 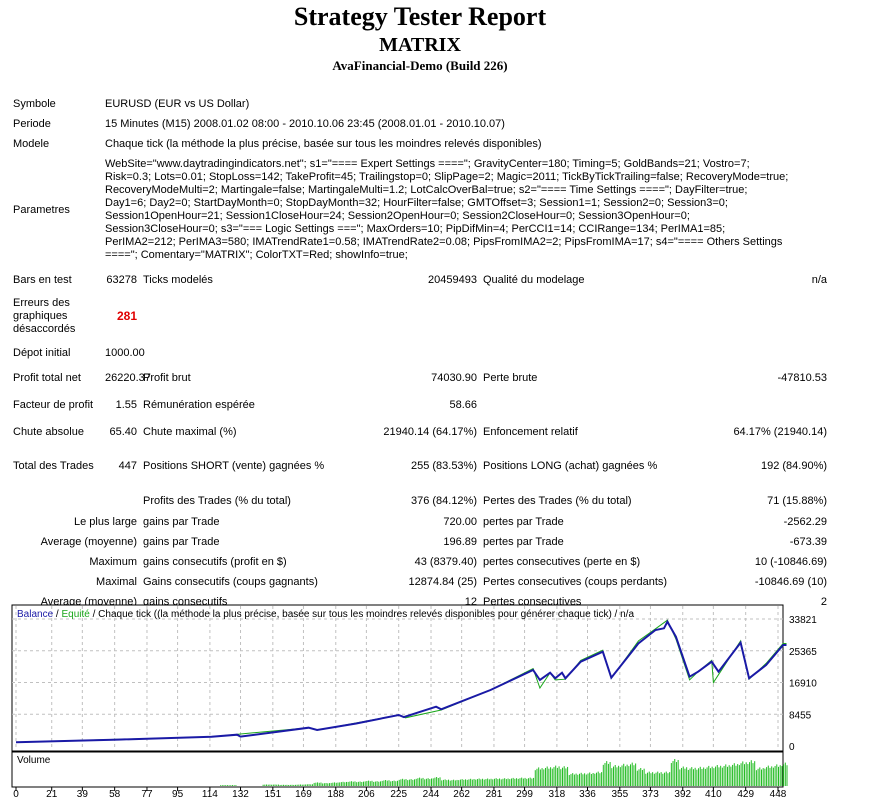 I want to click on label: Positions SHORT (vente) gagnées %, so click(x=234, y=465).